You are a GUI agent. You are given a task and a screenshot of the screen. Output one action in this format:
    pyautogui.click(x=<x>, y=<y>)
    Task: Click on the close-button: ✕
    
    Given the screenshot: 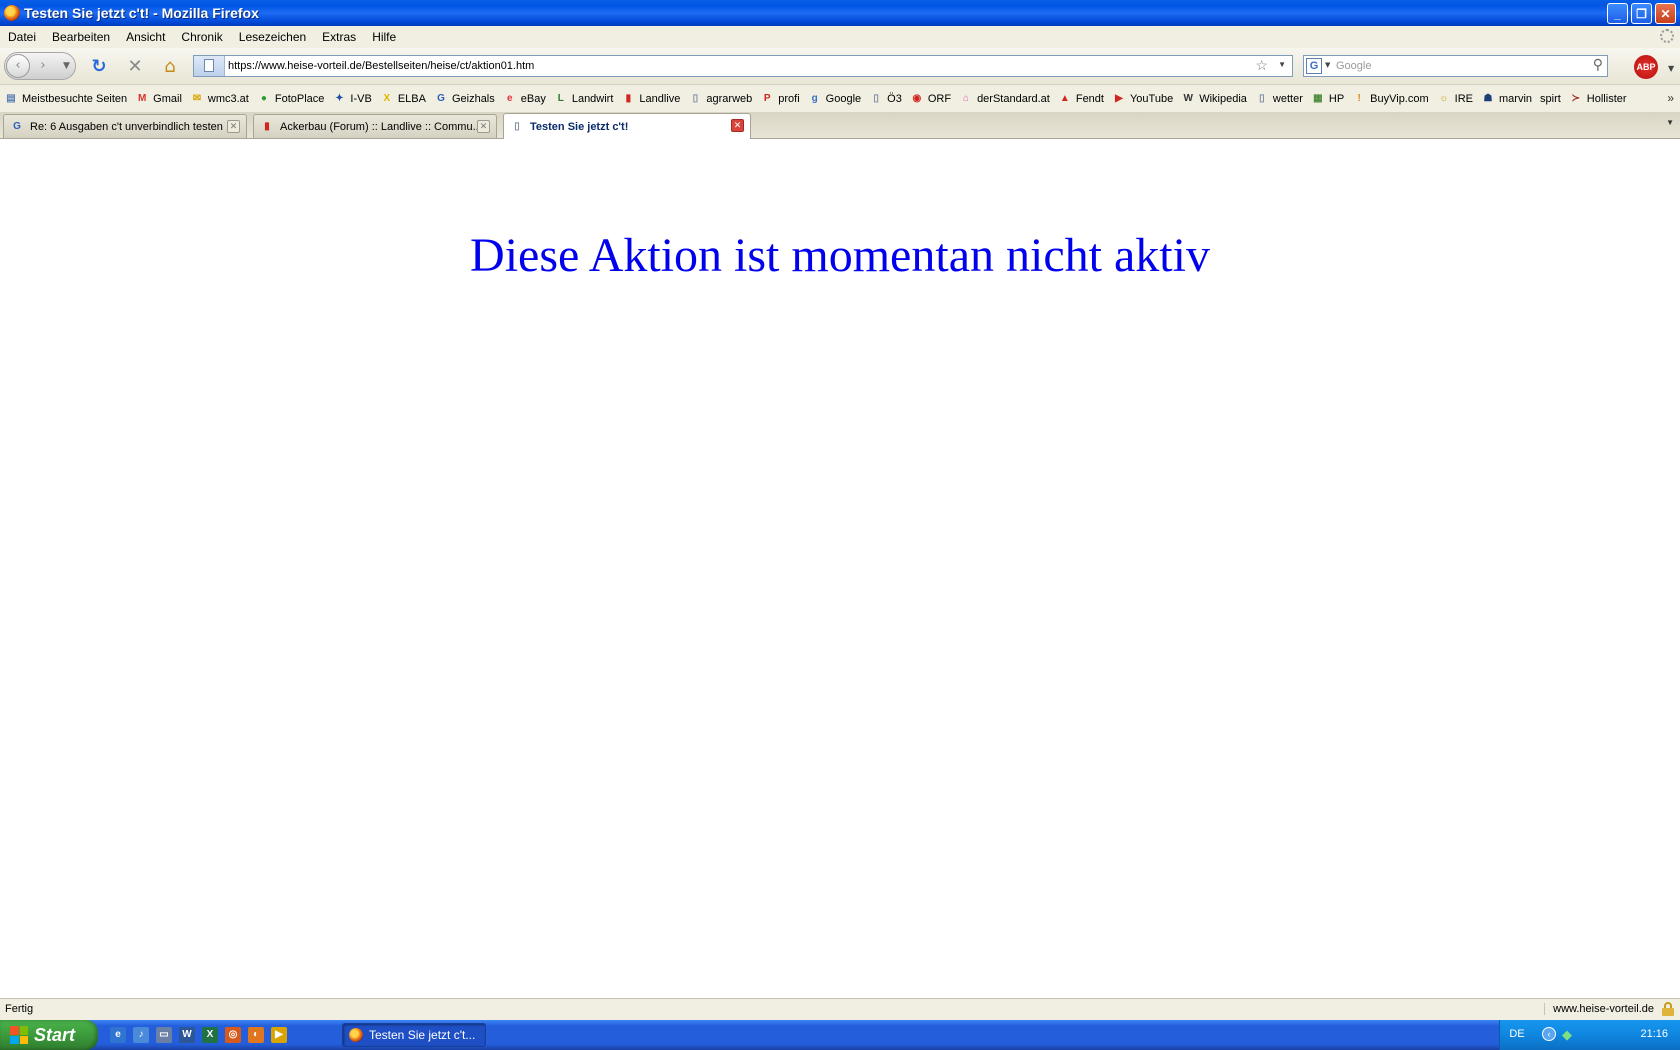 What is the action you would take?
    pyautogui.click(x=1665, y=13)
    